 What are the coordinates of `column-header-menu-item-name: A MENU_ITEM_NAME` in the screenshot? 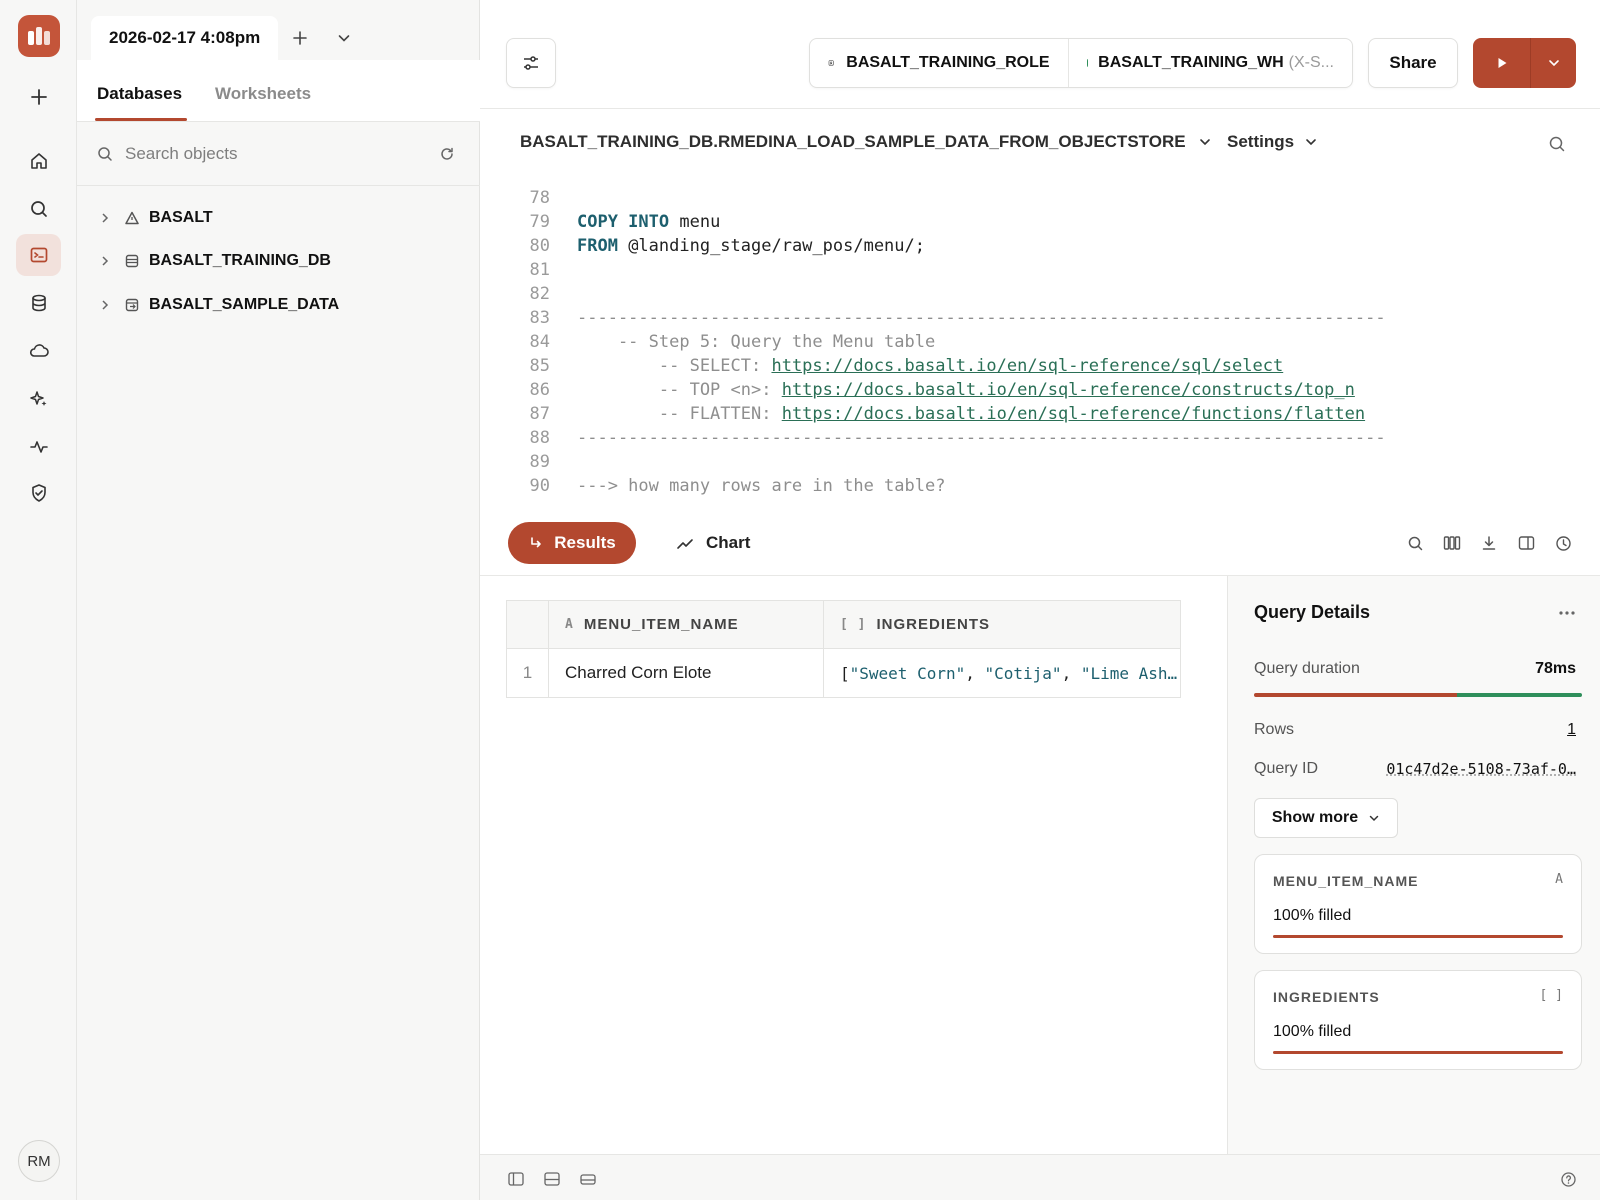 It's located at (686, 624).